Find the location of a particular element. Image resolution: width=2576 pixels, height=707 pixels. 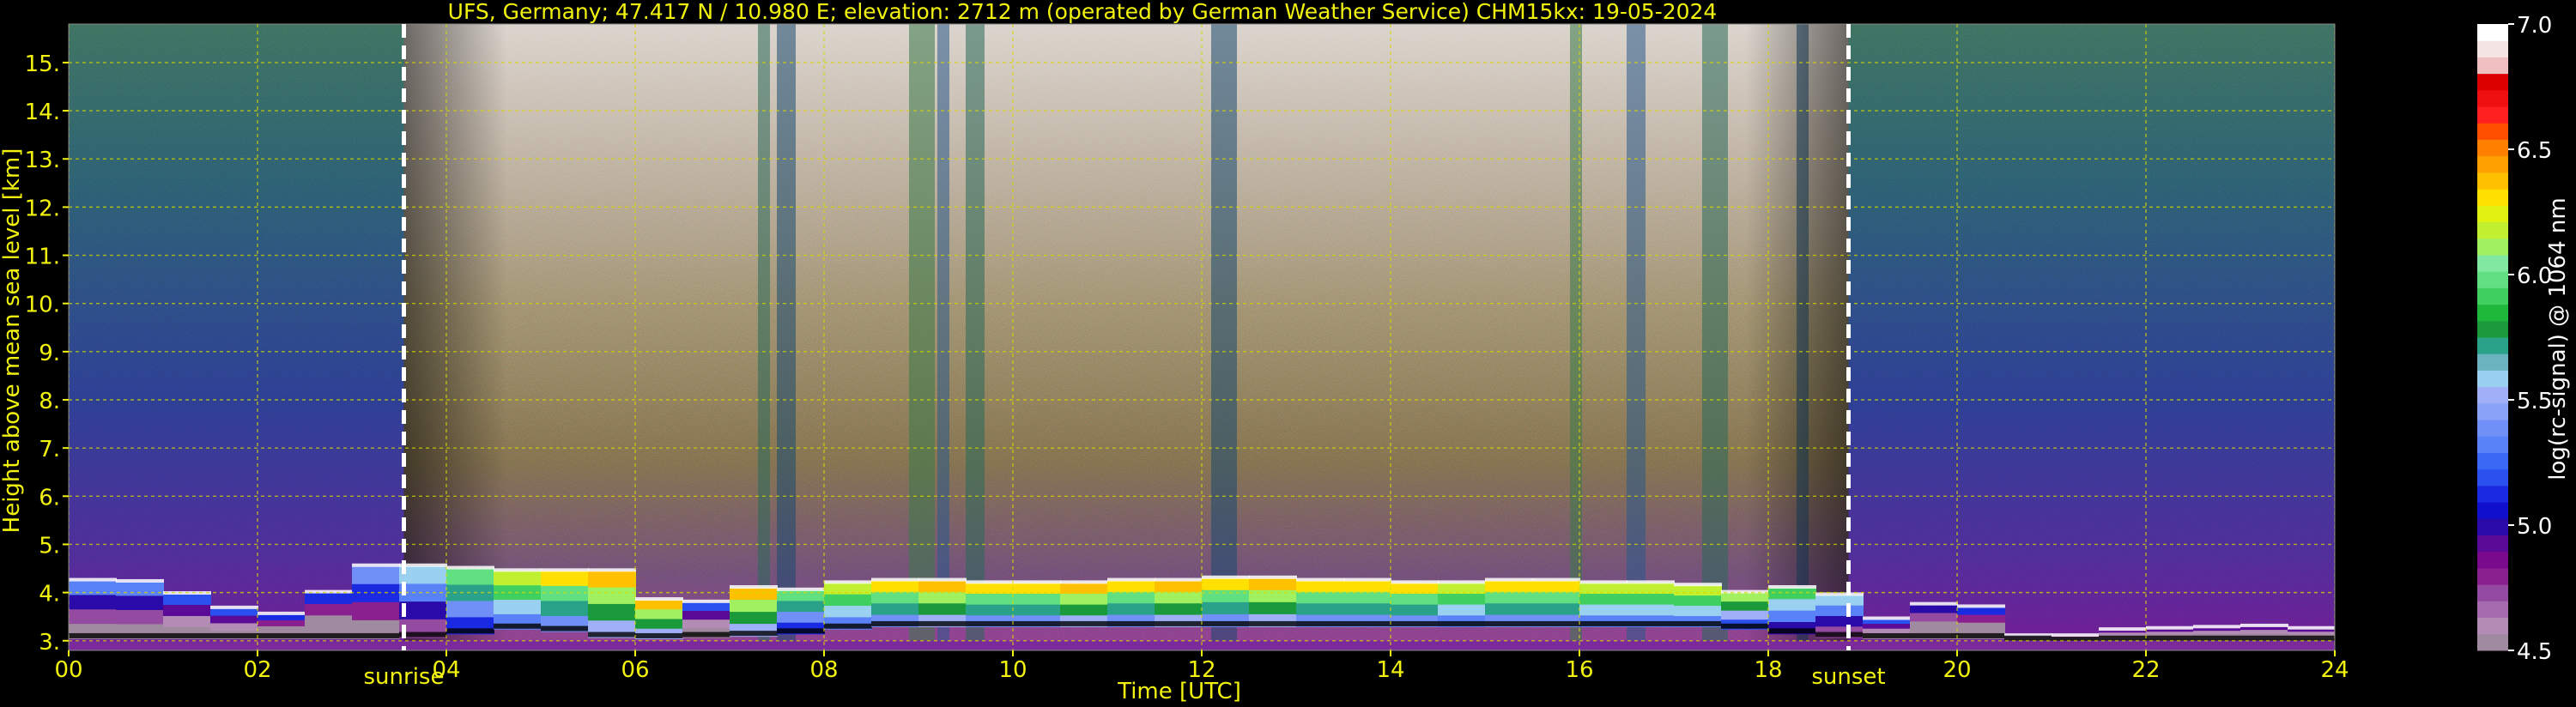

y-axis-ticks: 3. 4. 5. 6. 7. 8. 9. 10. 11. 12. 13. 14. 15. is located at coordinates (47, 353).